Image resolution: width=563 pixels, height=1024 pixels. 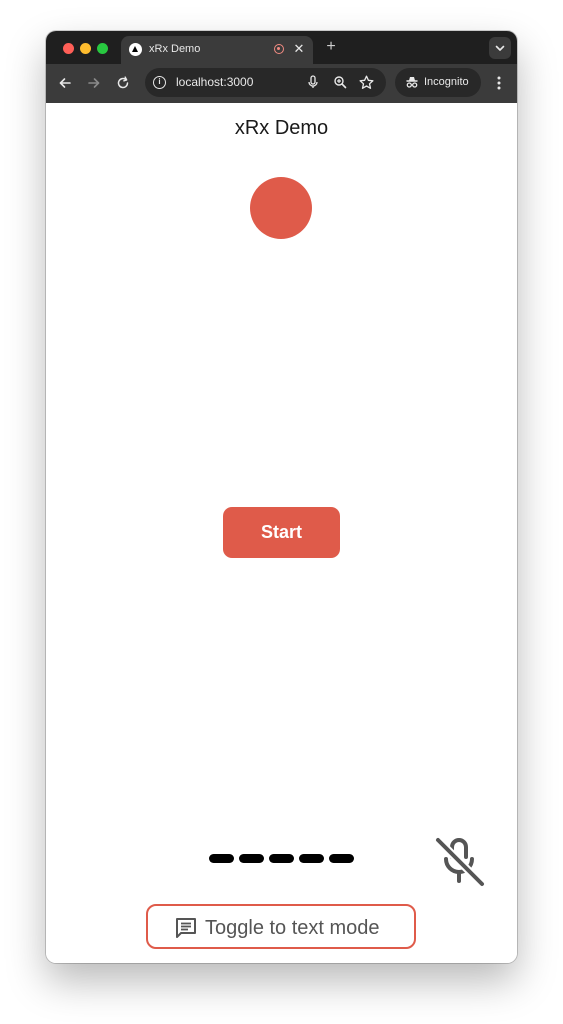 What do you see at coordinates (459, 860) in the screenshot?
I see `mic-off-icon` at bounding box center [459, 860].